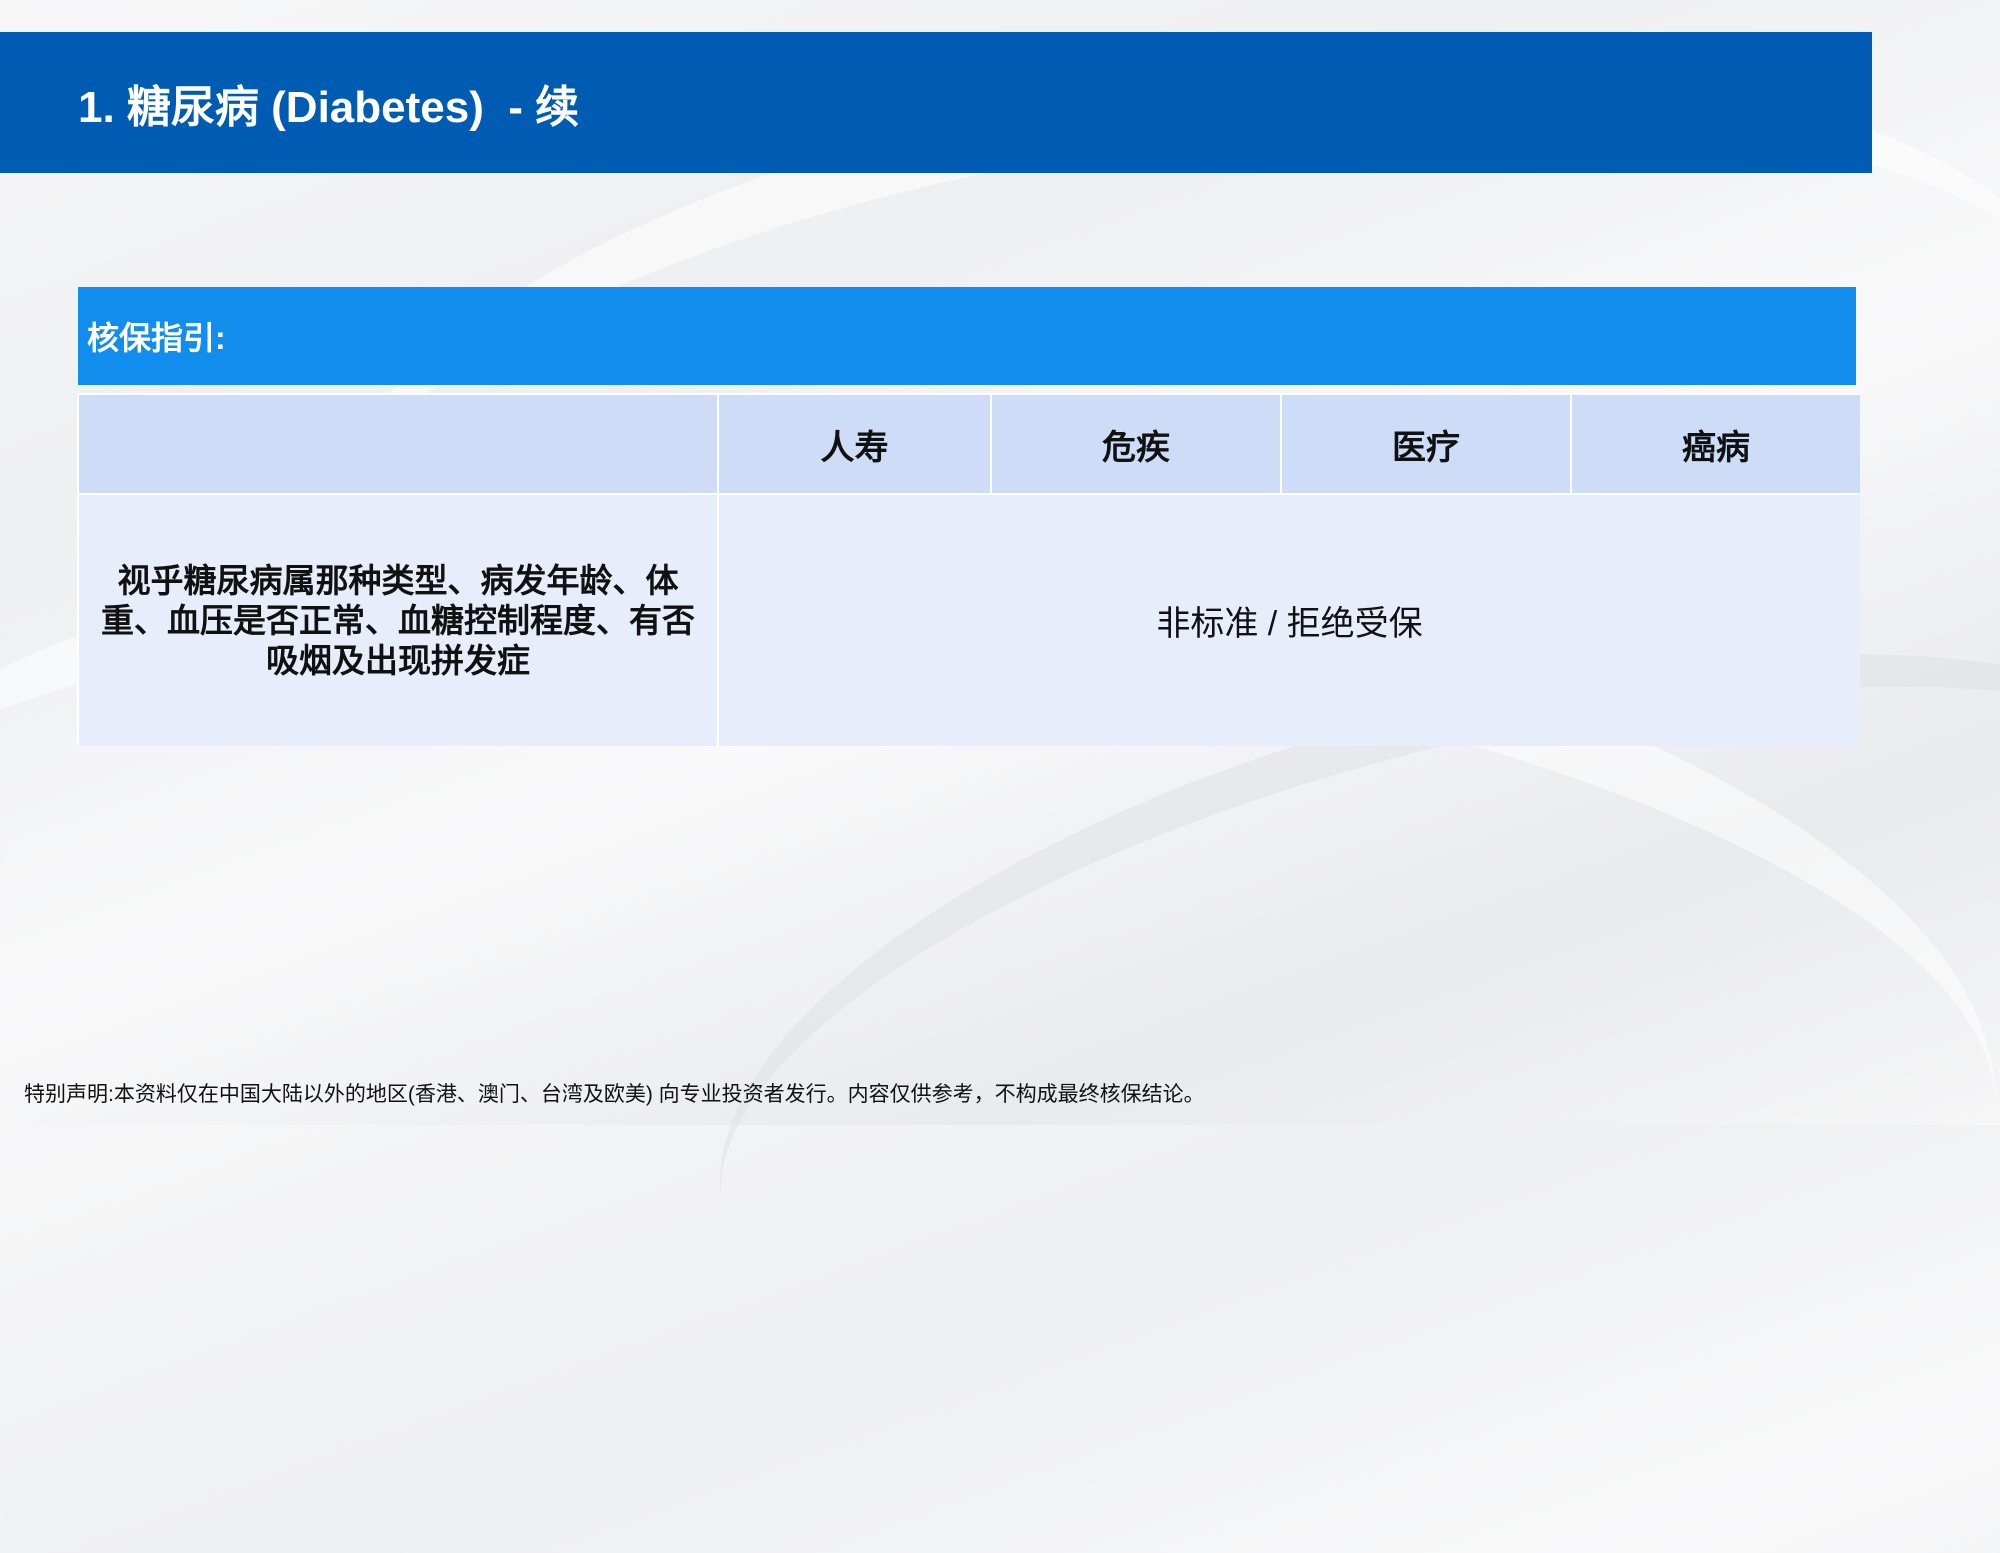  I want to click on table-header-medical: 医疗, so click(1426, 444).